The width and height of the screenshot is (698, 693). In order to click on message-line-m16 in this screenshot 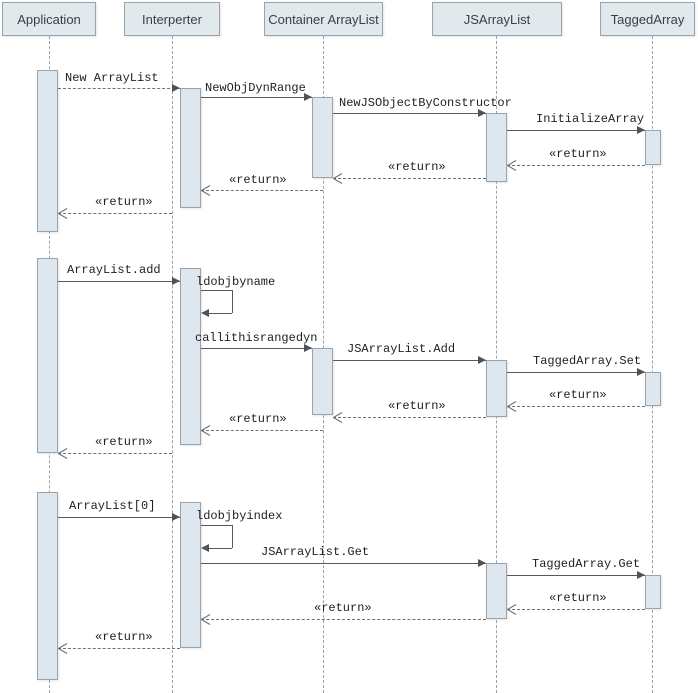, I will do `click(262, 430)`.